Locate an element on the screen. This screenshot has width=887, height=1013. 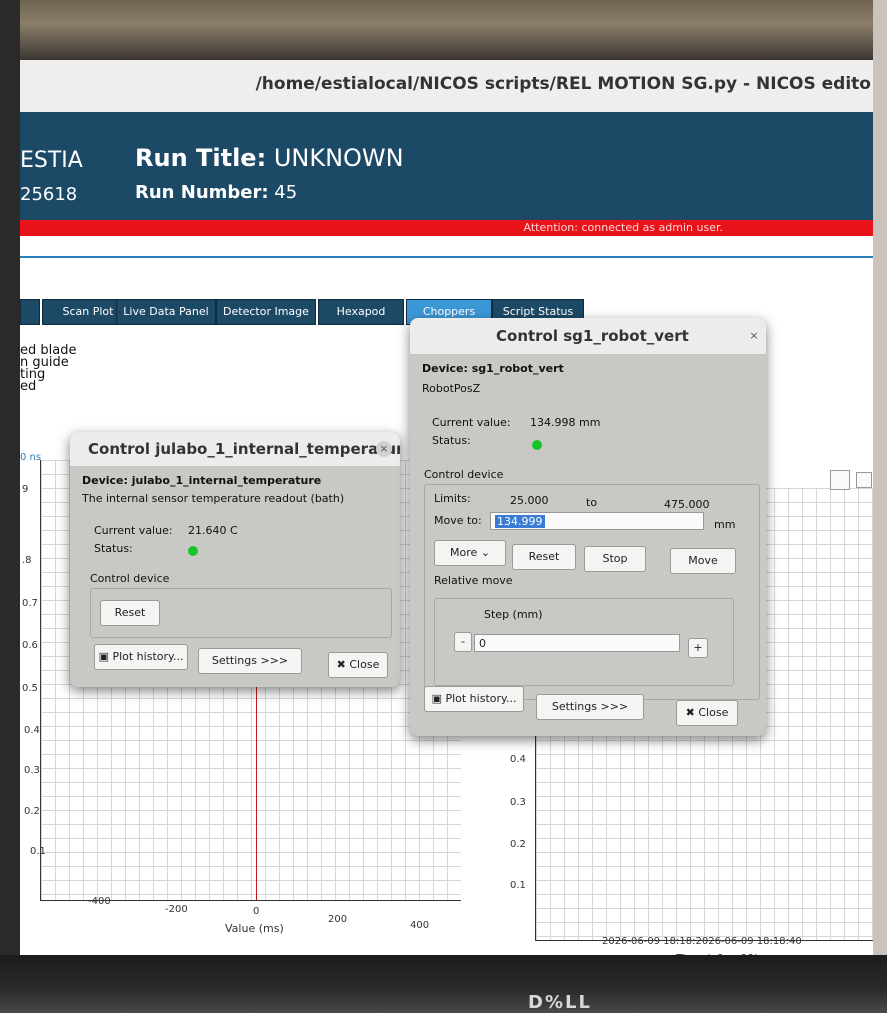
move-to-label: Move to: is located at coordinates (458, 520).